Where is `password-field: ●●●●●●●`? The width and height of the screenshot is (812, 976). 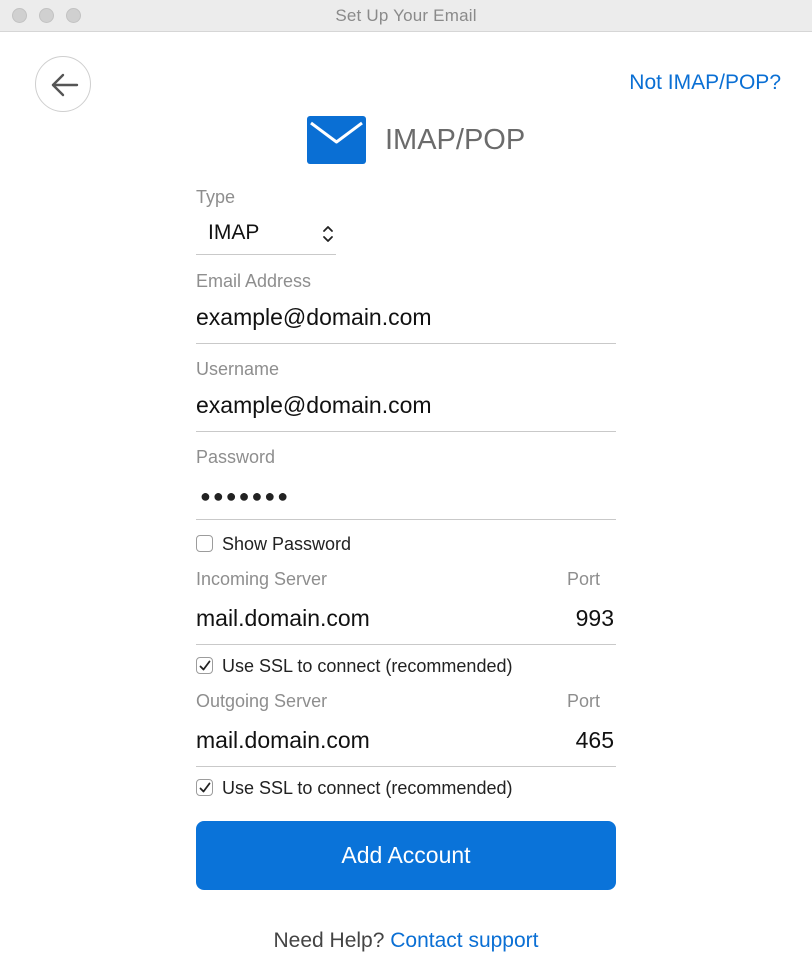
password-field: ●●●●●●● is located at coordinates (245, 496).